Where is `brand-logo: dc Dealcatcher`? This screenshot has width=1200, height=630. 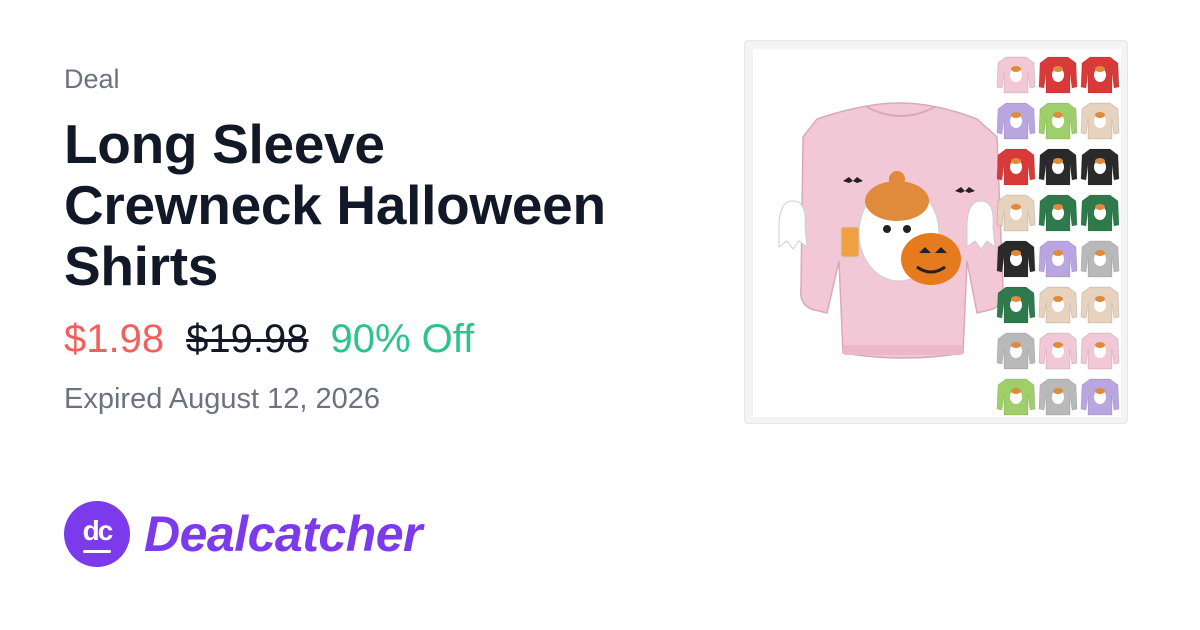 brand-logo: dc Dealcatcher is located at coordinates (243, 534).